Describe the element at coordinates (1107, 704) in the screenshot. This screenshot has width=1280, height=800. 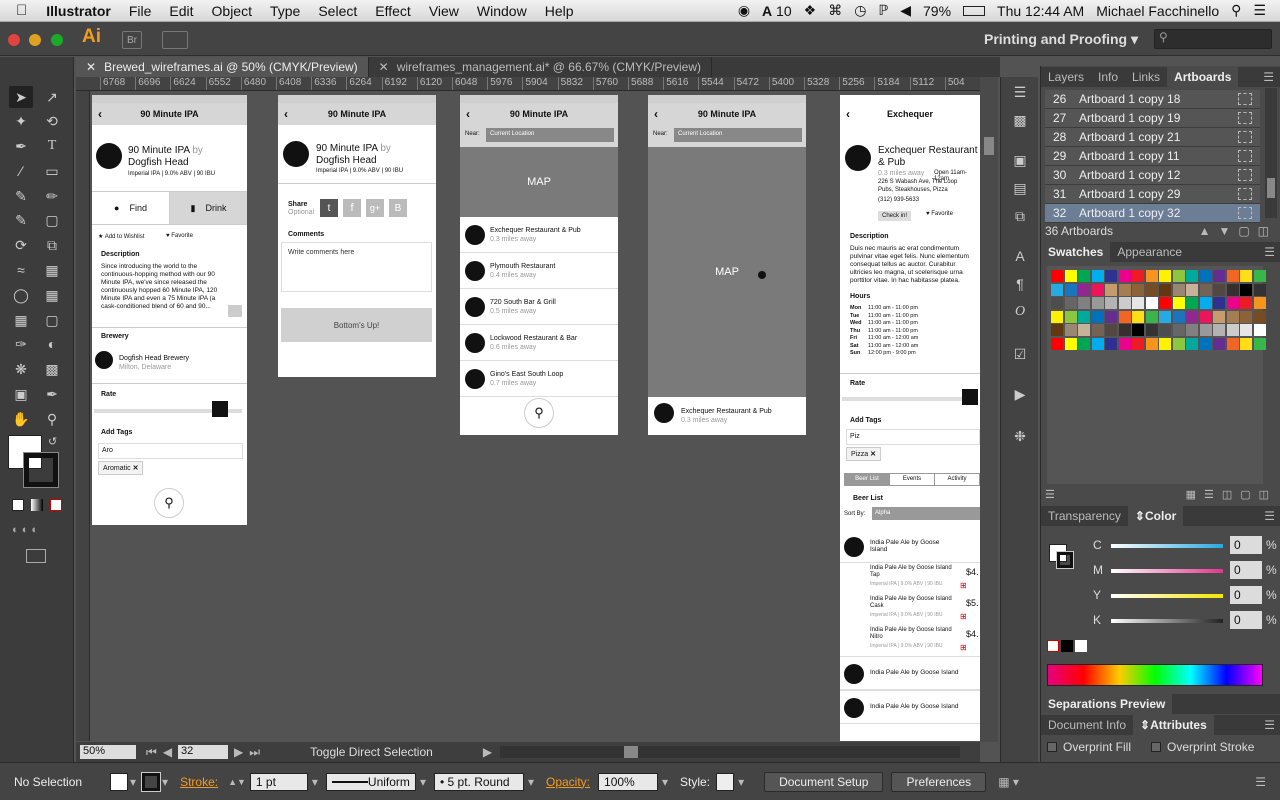
I see `tab-separations-preview: Separations Preview` at that location.